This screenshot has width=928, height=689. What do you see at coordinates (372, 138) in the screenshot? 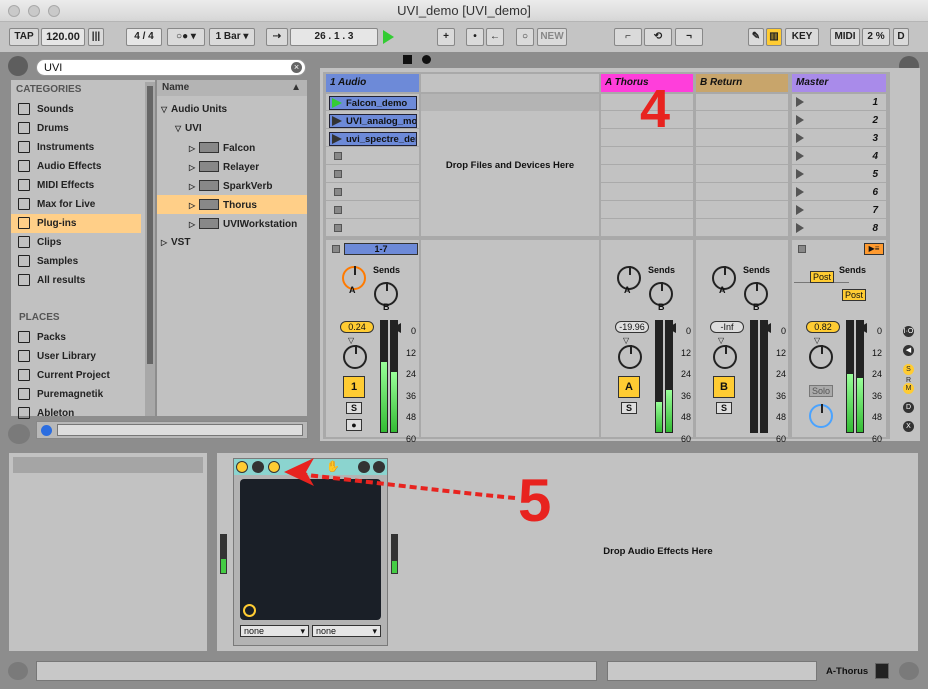
I see `clip-slot: uvi_spectre_der` at bounding box center [372, 138].